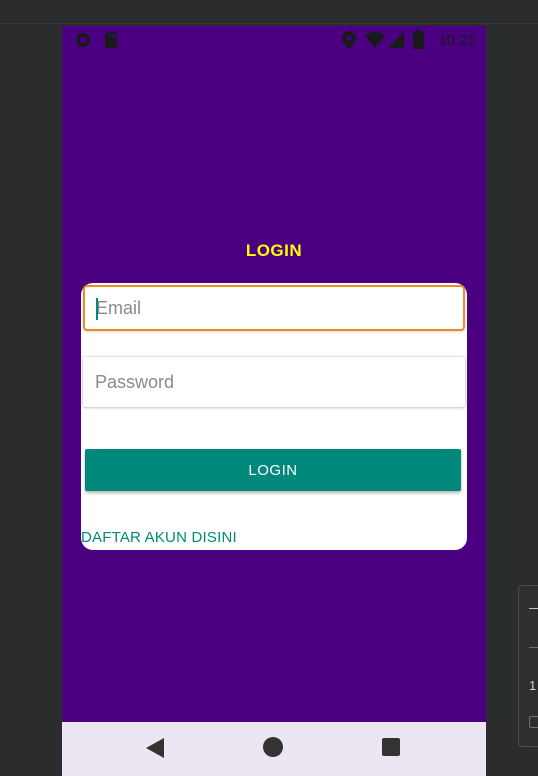 Image resolution: width=538 pixels, height=776 pixels. I want to click on recents-icon, so click(391, 747).